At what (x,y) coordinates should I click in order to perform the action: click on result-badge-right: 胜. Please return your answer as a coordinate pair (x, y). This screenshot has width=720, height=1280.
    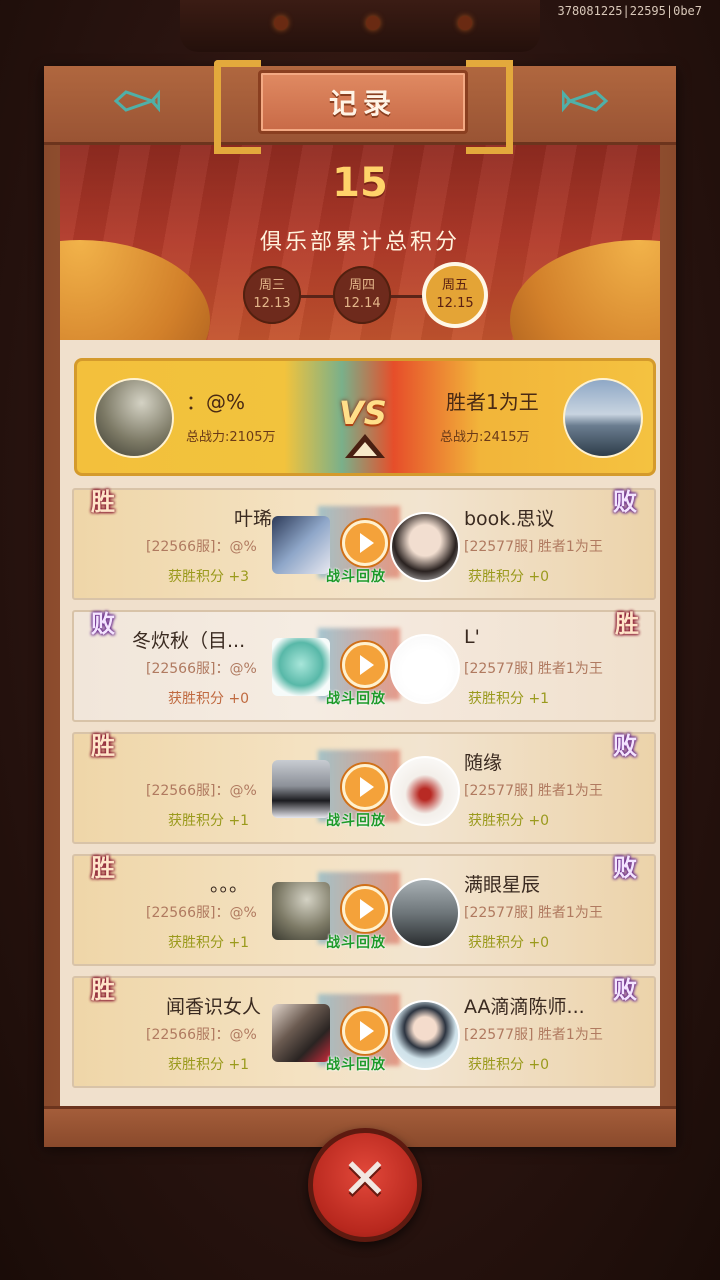
    Looking at the image, I should click on (627, 624).